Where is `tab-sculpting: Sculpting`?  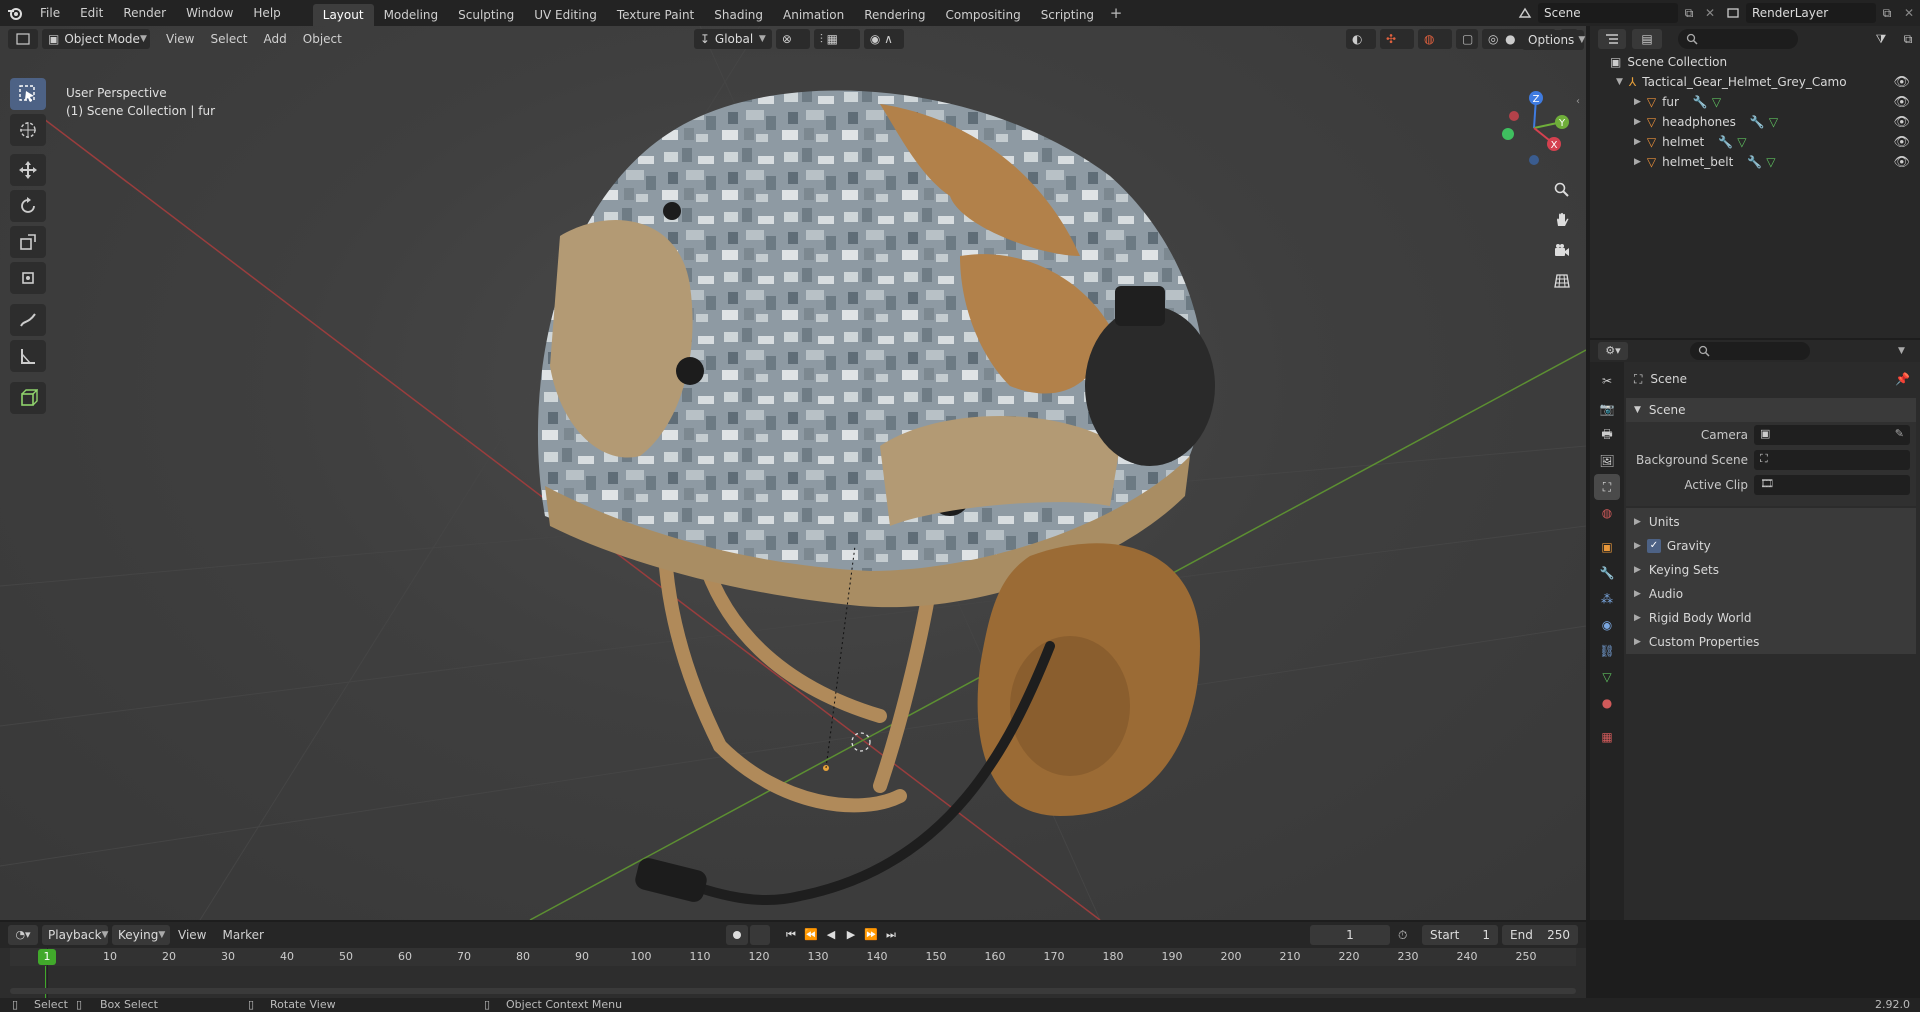
tab-sculpting: Sculpting is located at coordinates (486, 15).